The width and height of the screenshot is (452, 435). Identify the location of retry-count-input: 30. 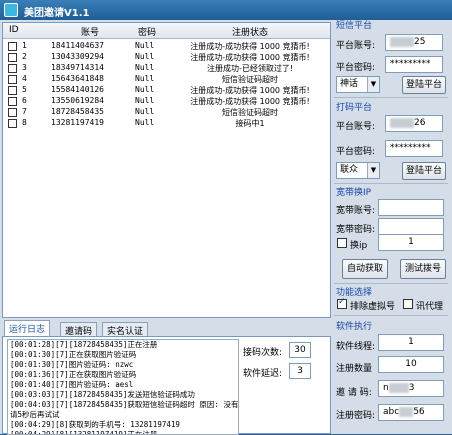
(300, 350).